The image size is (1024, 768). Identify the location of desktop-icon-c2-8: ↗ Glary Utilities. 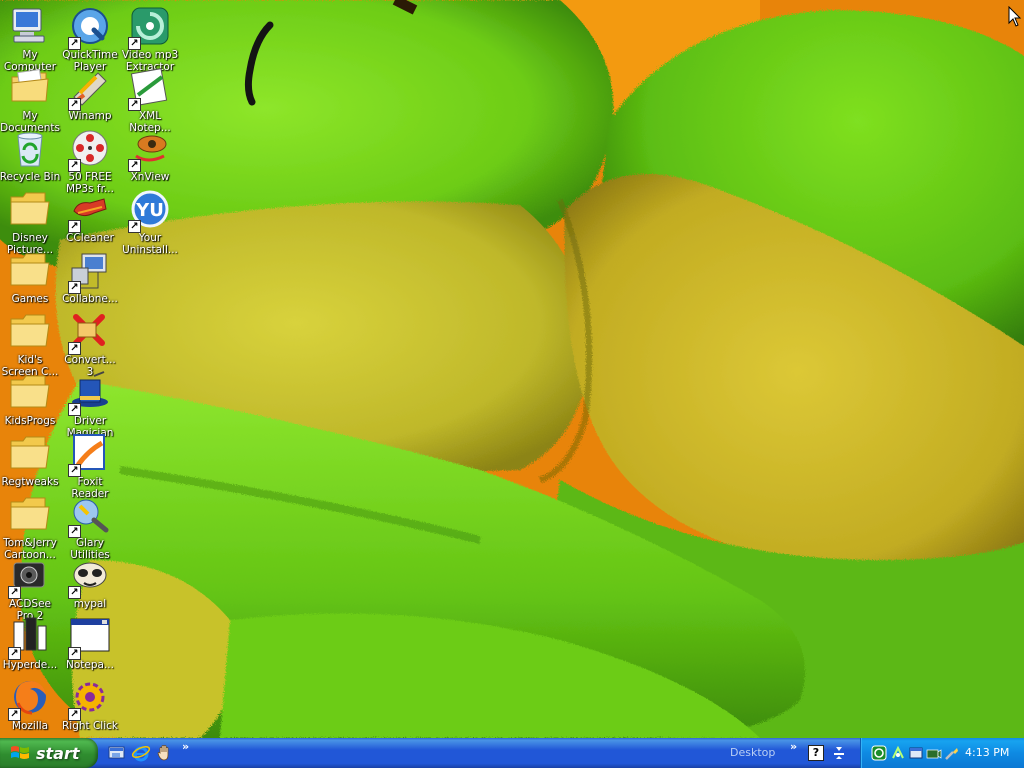
(90, 526).